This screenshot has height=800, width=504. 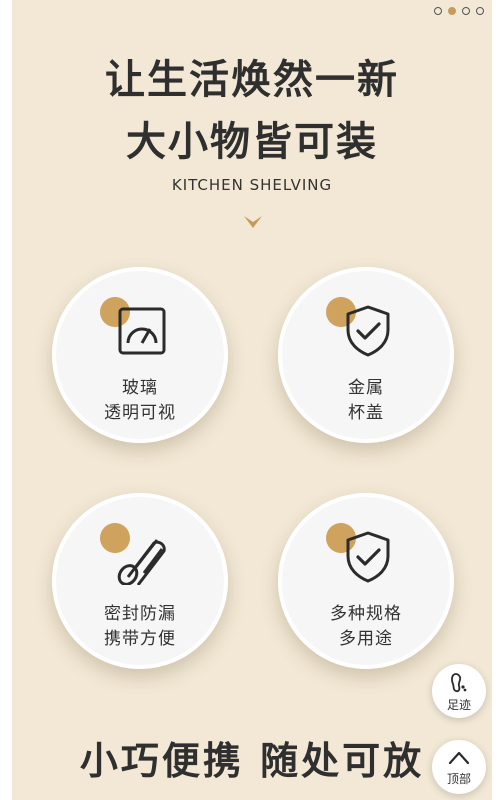 I want to click on subtitle: KITCHEN SHELVING, so click(x=252, y=185).